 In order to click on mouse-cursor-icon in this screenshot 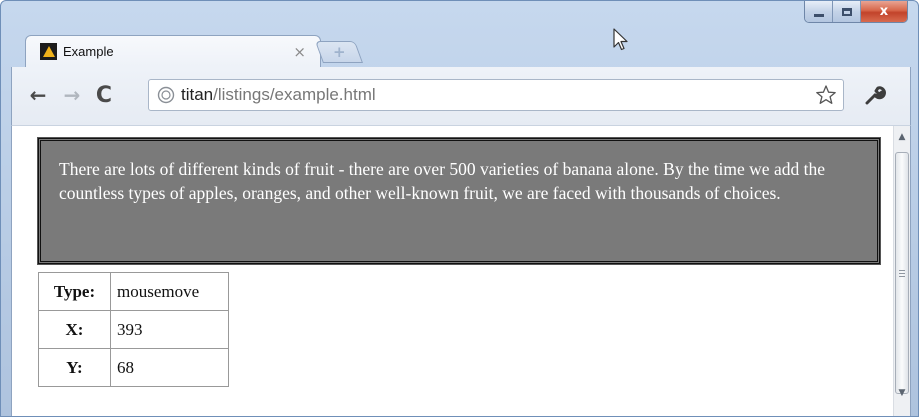, I will do `click(620, 39)`.